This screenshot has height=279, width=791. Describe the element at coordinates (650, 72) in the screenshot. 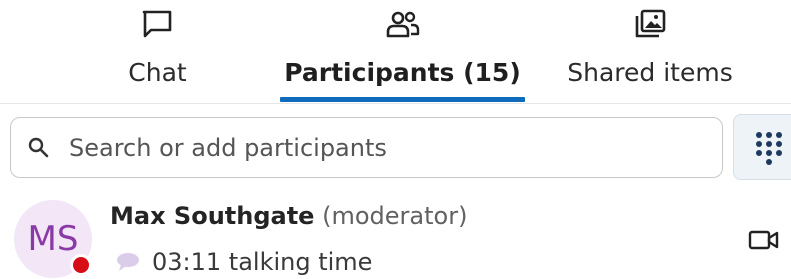

I see `tab-shared-items-label: Shared items` at that location.